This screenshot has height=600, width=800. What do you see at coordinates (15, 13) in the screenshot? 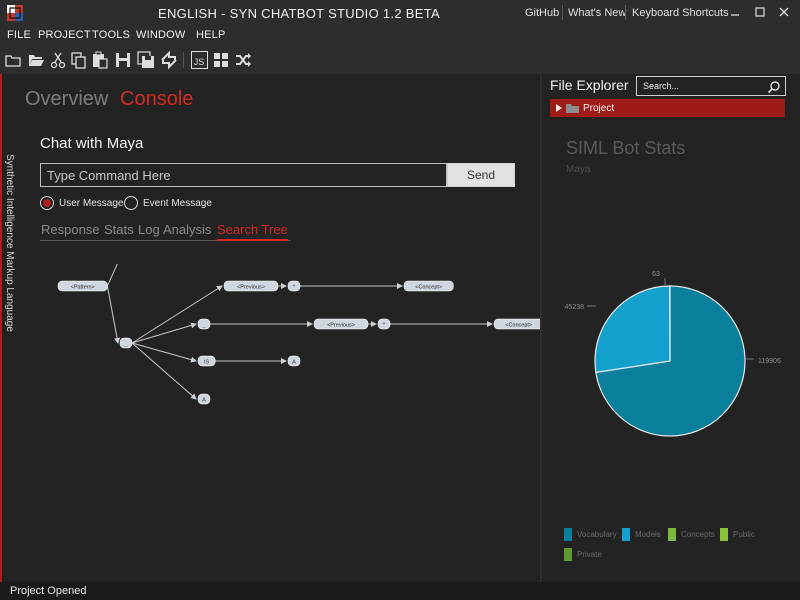
I see `app-logo-icon` at bounding box center [15, 13].